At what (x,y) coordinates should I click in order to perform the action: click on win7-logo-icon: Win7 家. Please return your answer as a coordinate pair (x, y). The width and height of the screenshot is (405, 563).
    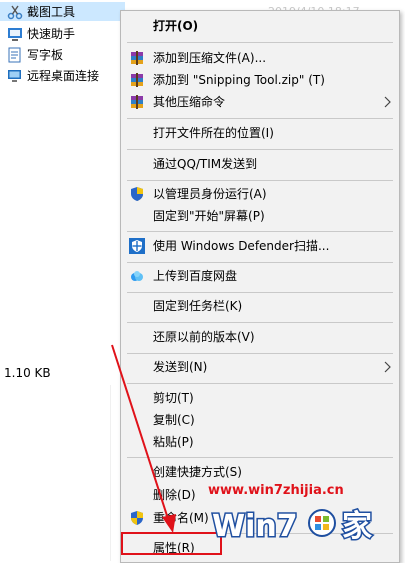
    Looking at the image, I should click on (292, 527).